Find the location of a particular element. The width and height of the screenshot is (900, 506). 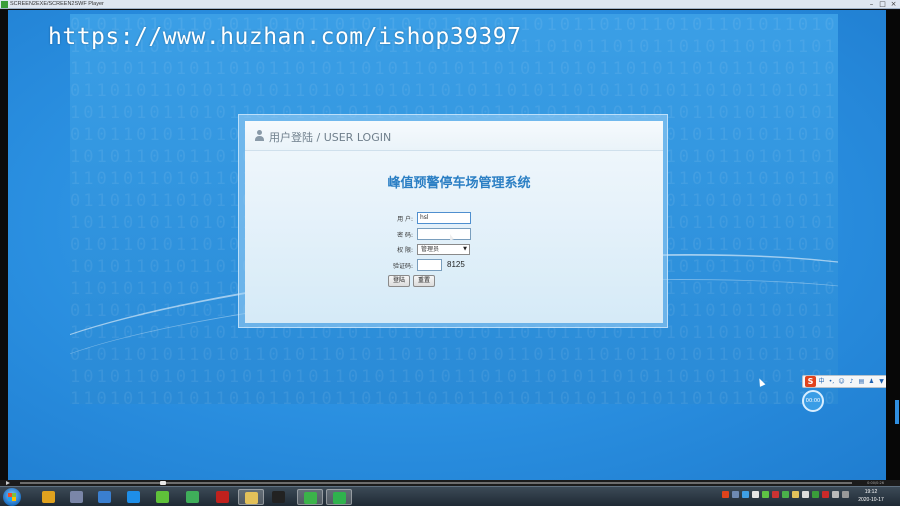

taskbar-app-network is located at coordinates (105, 497).